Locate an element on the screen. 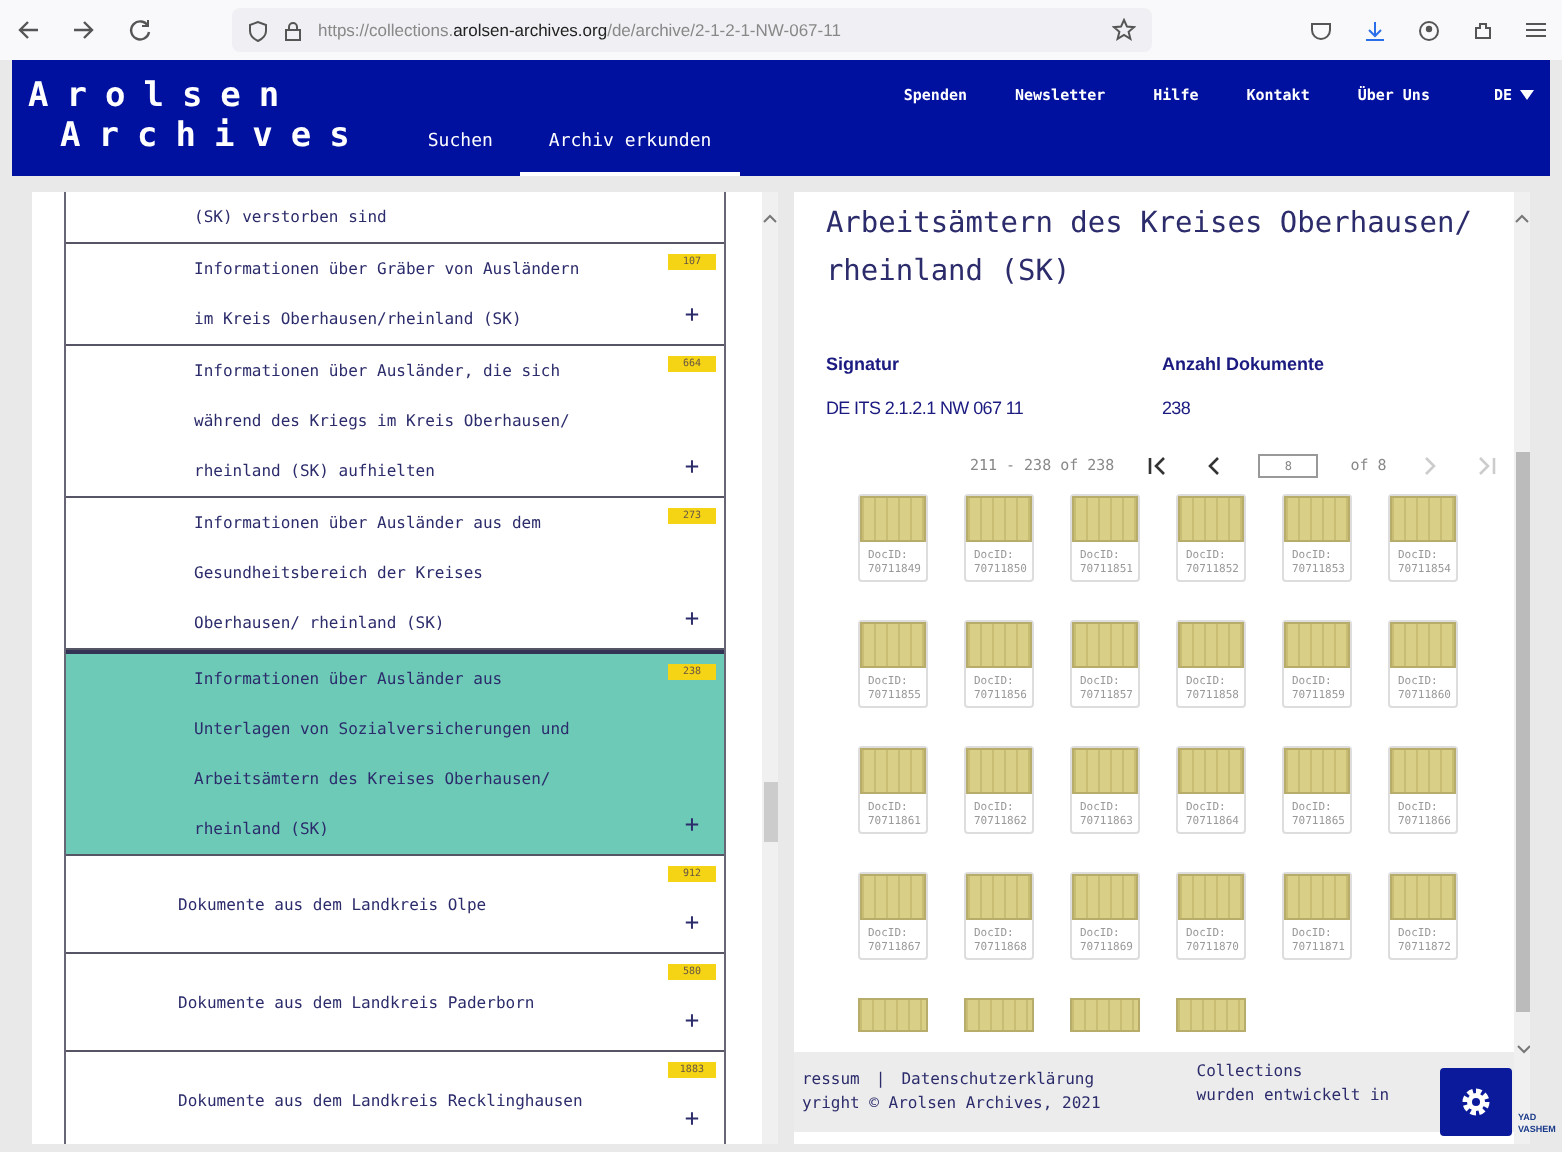  nav-link: Archiv erkunden is located at coordinates (630, 152).